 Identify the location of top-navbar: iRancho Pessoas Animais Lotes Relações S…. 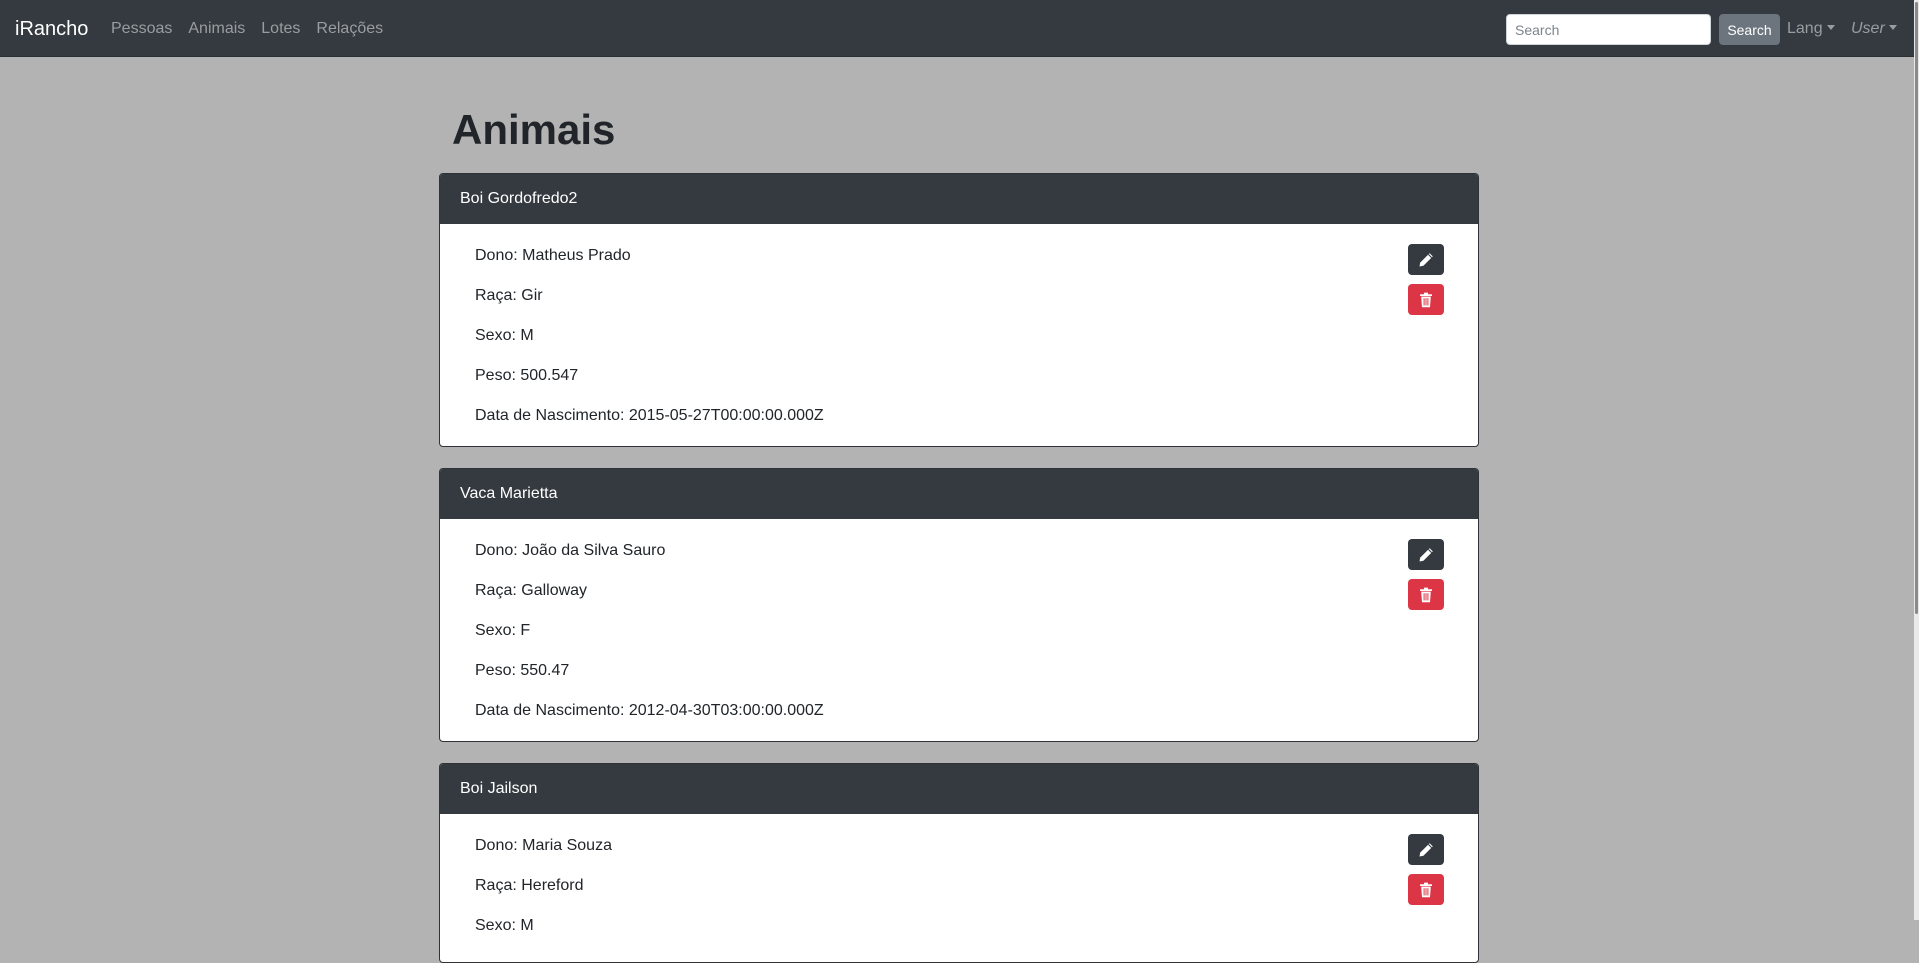
(957, 28).